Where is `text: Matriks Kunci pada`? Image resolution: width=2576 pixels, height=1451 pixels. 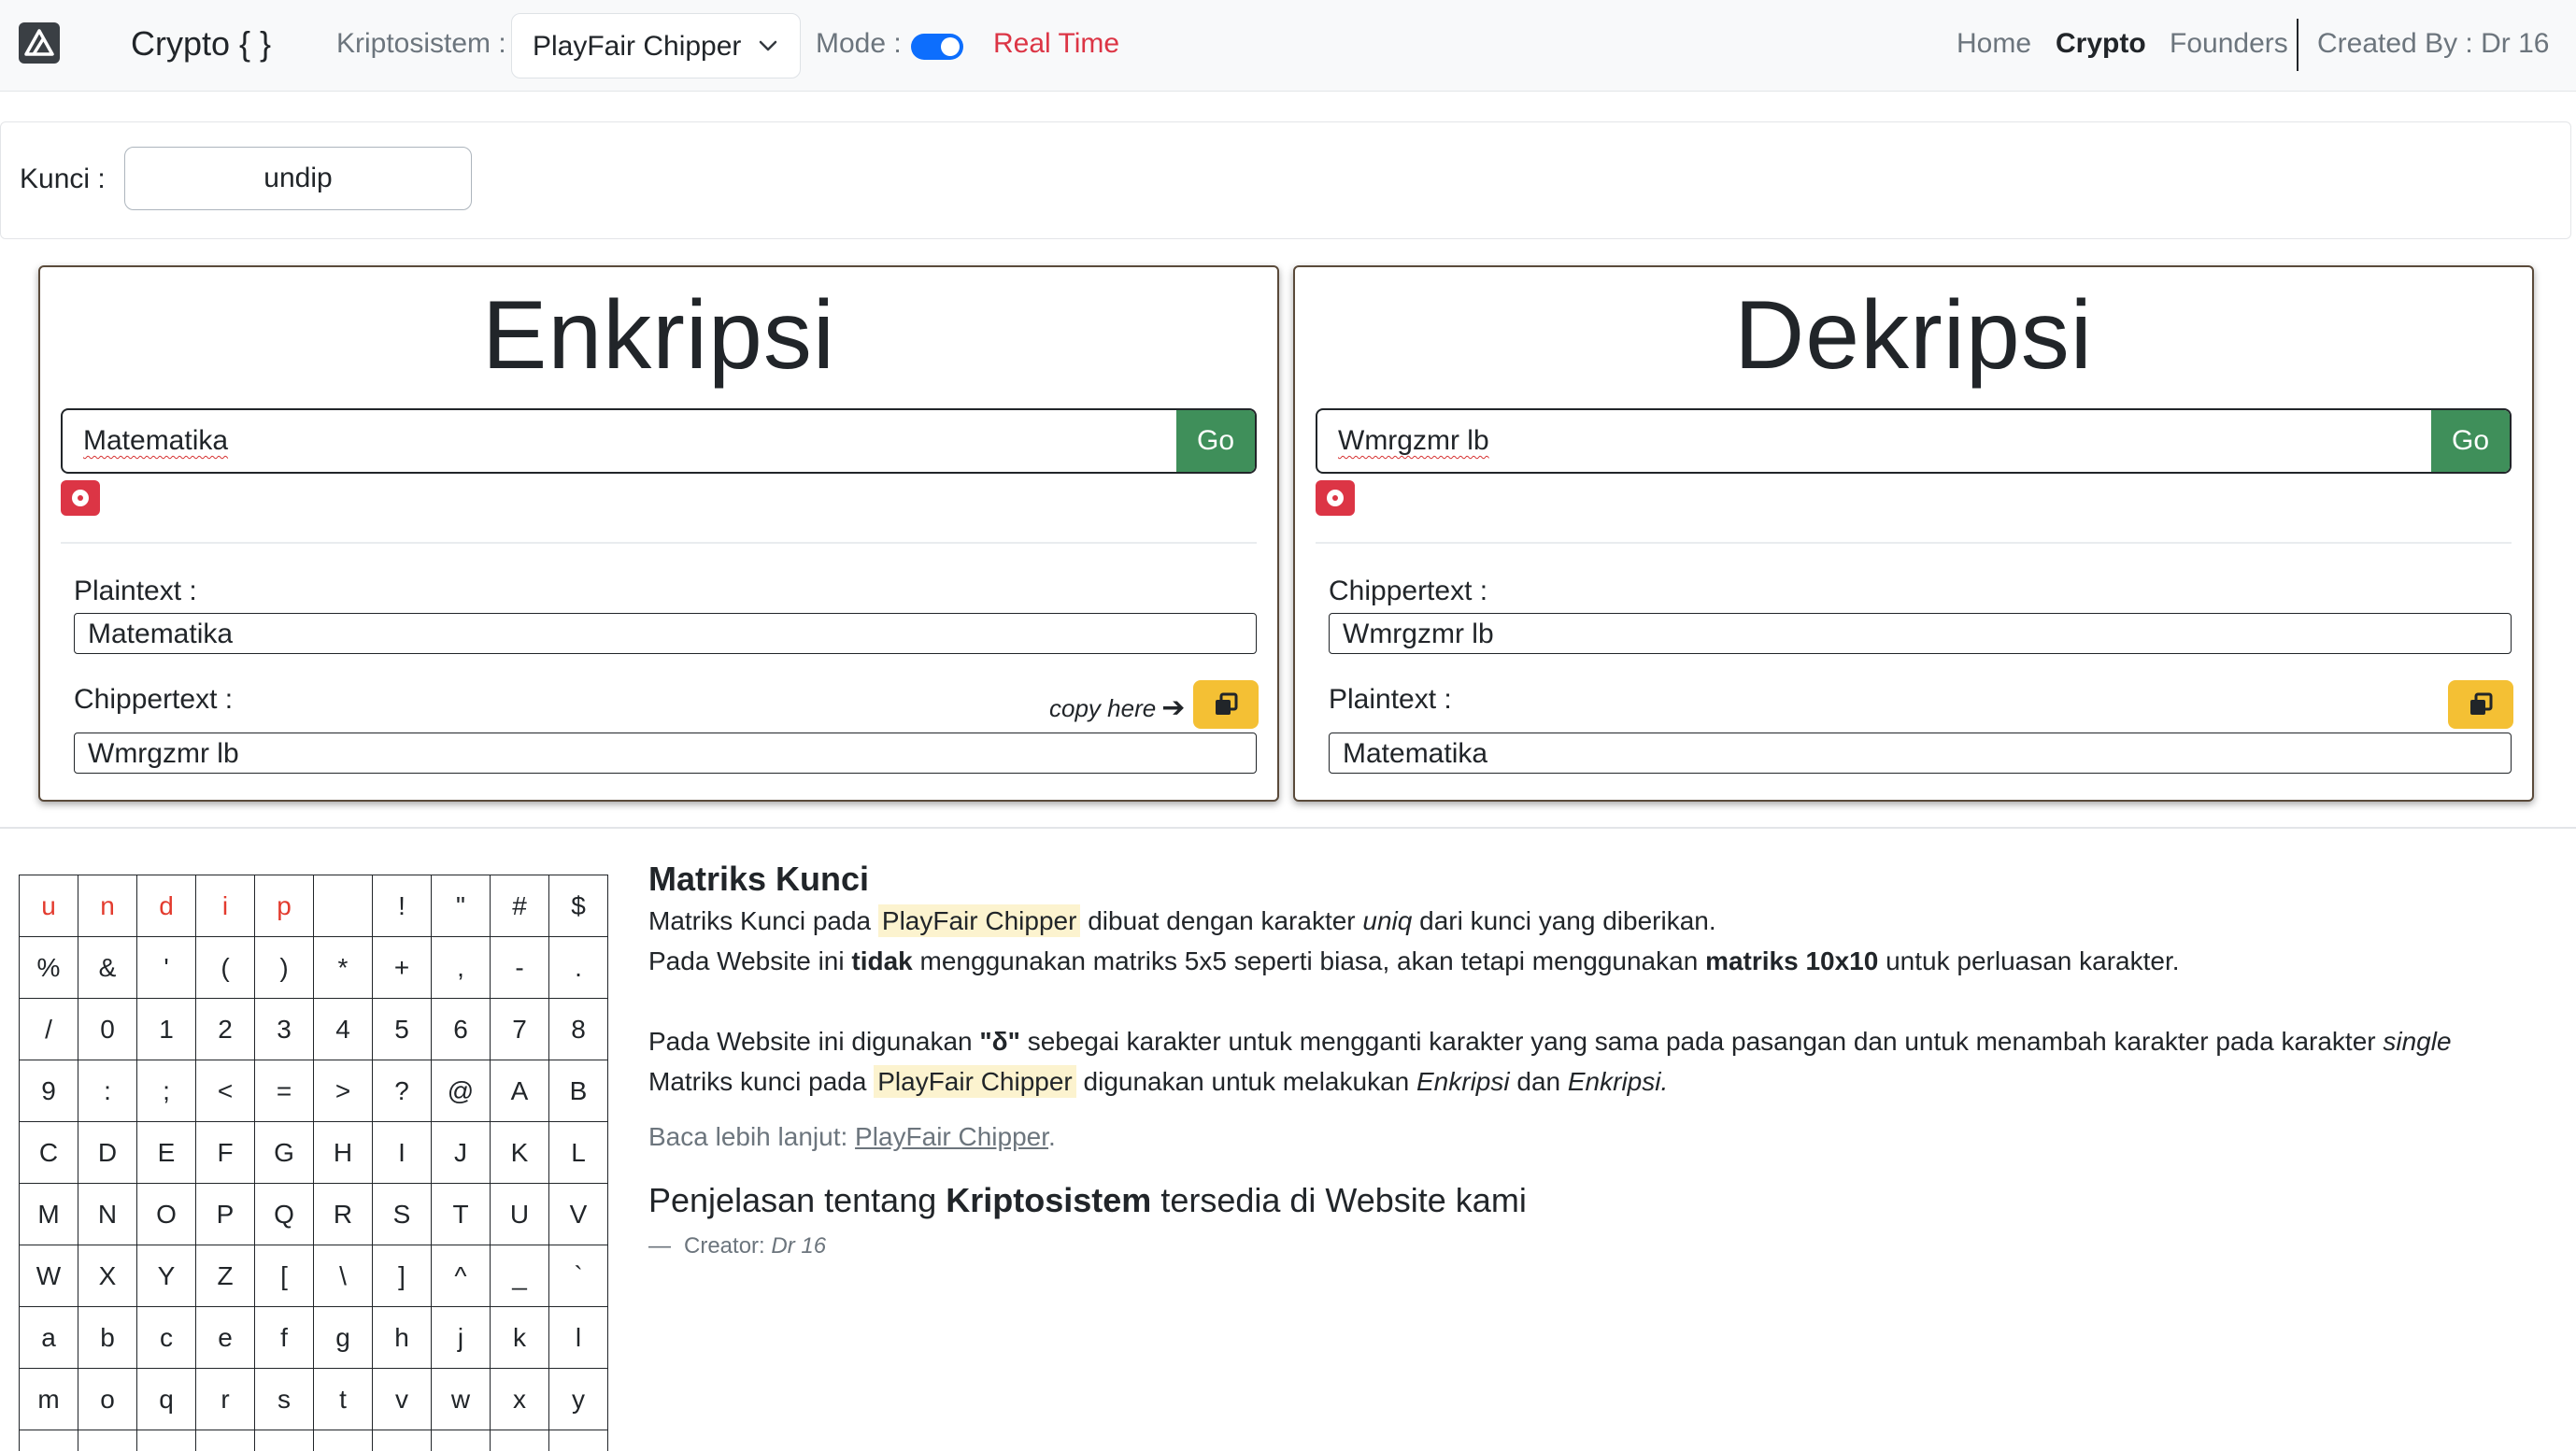 text: Matriks Kunci pada is located at coordinates (763, 920).